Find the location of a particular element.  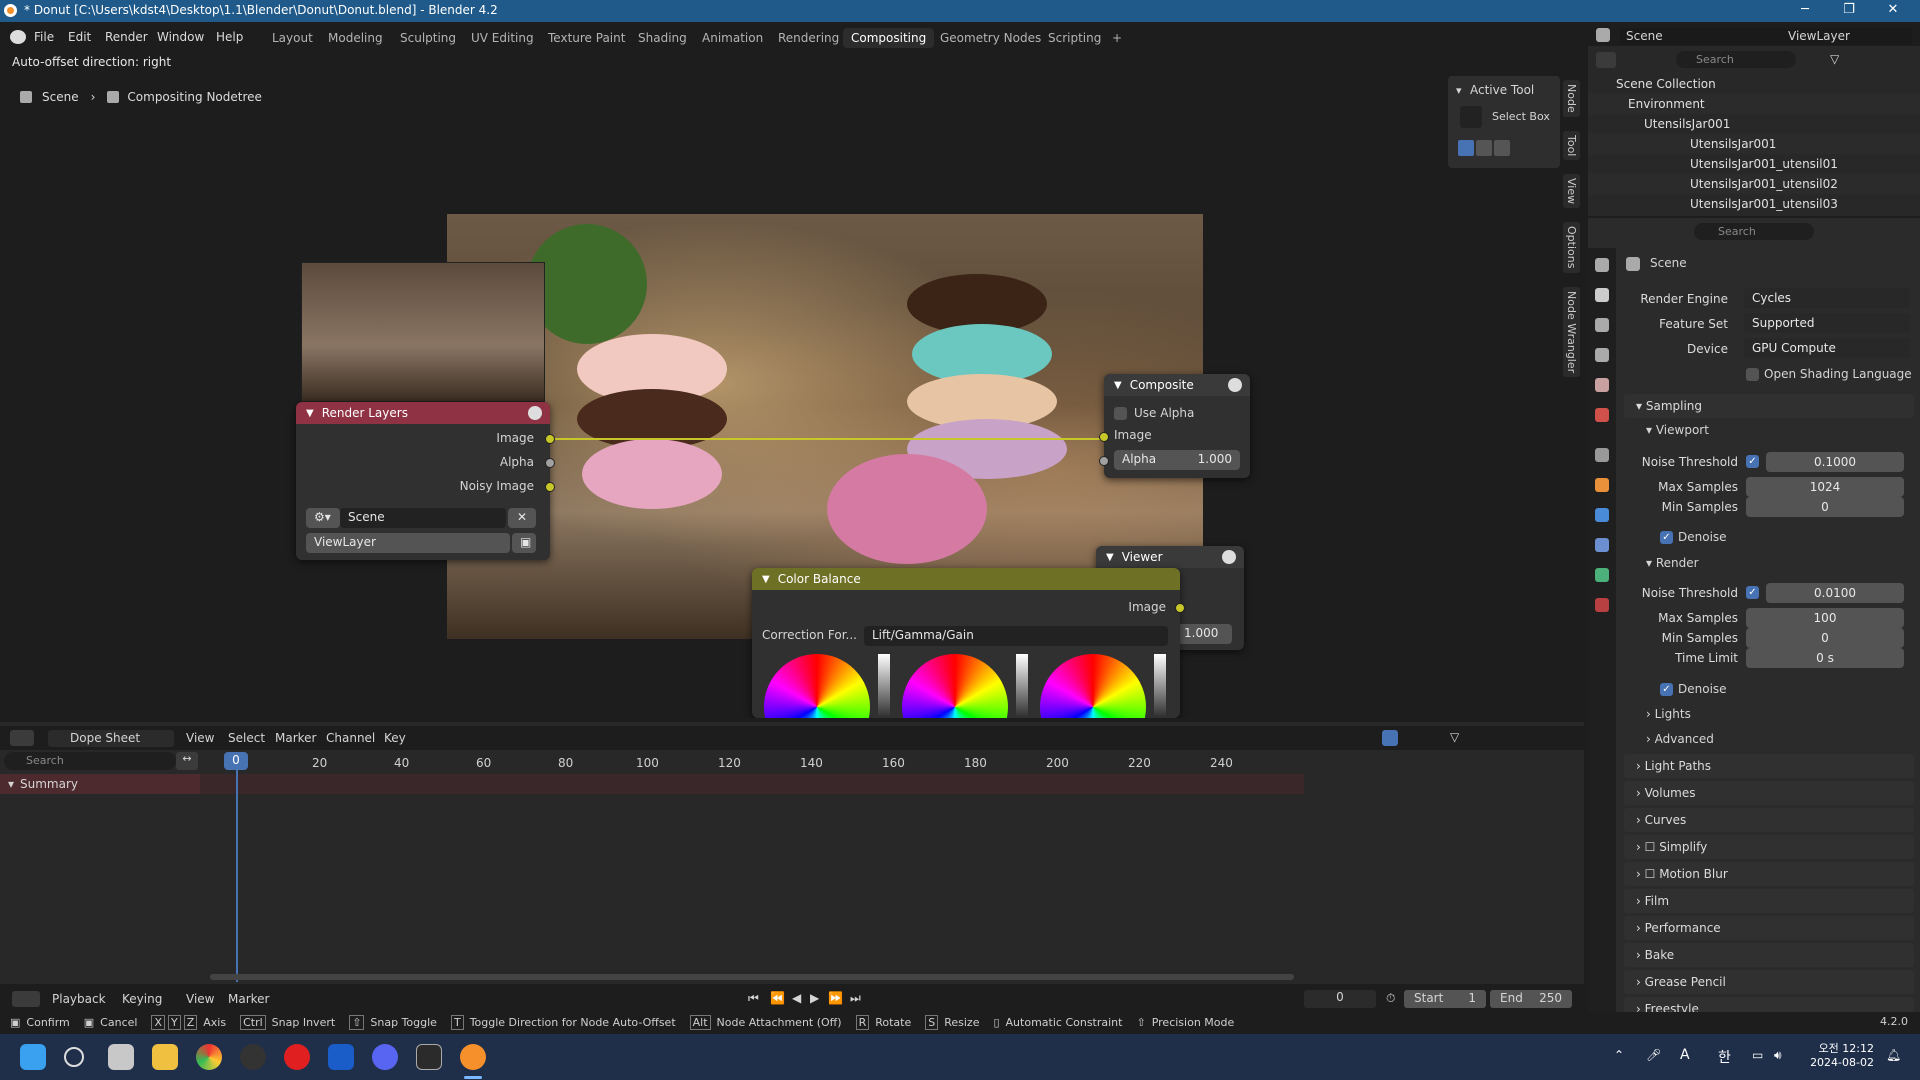

collection-tab-icon is located at coordinates (1602, 455).